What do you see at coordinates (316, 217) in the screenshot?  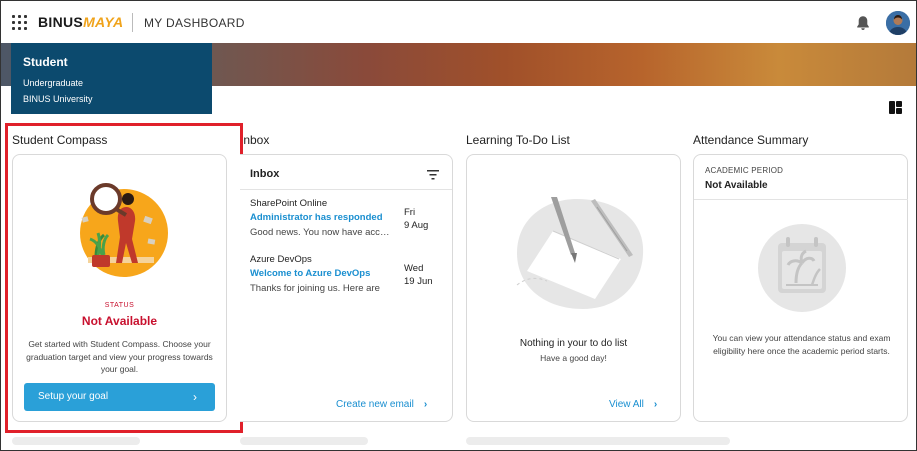 I see `message-subject: Administrator has responded` at bounding box center [316, 217].